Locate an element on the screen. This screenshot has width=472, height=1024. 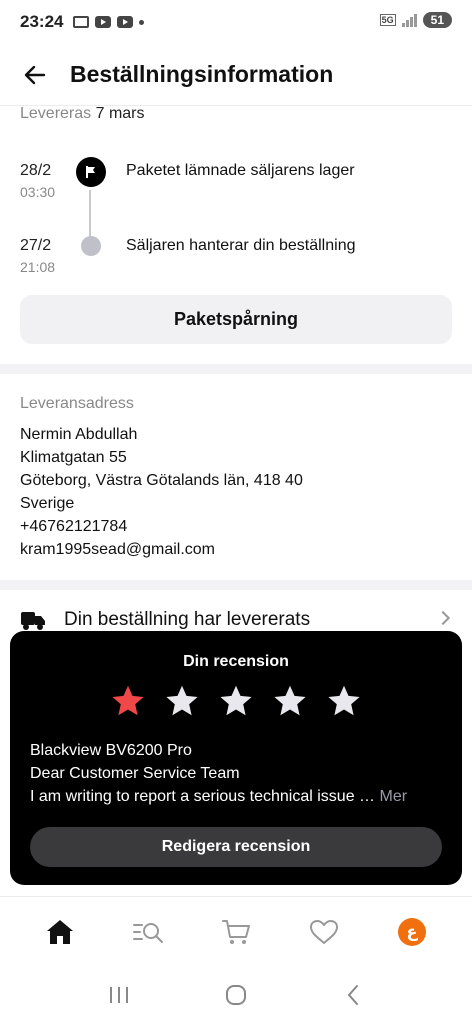
status-right: 5G 51 is located at coordinates (415, 20).